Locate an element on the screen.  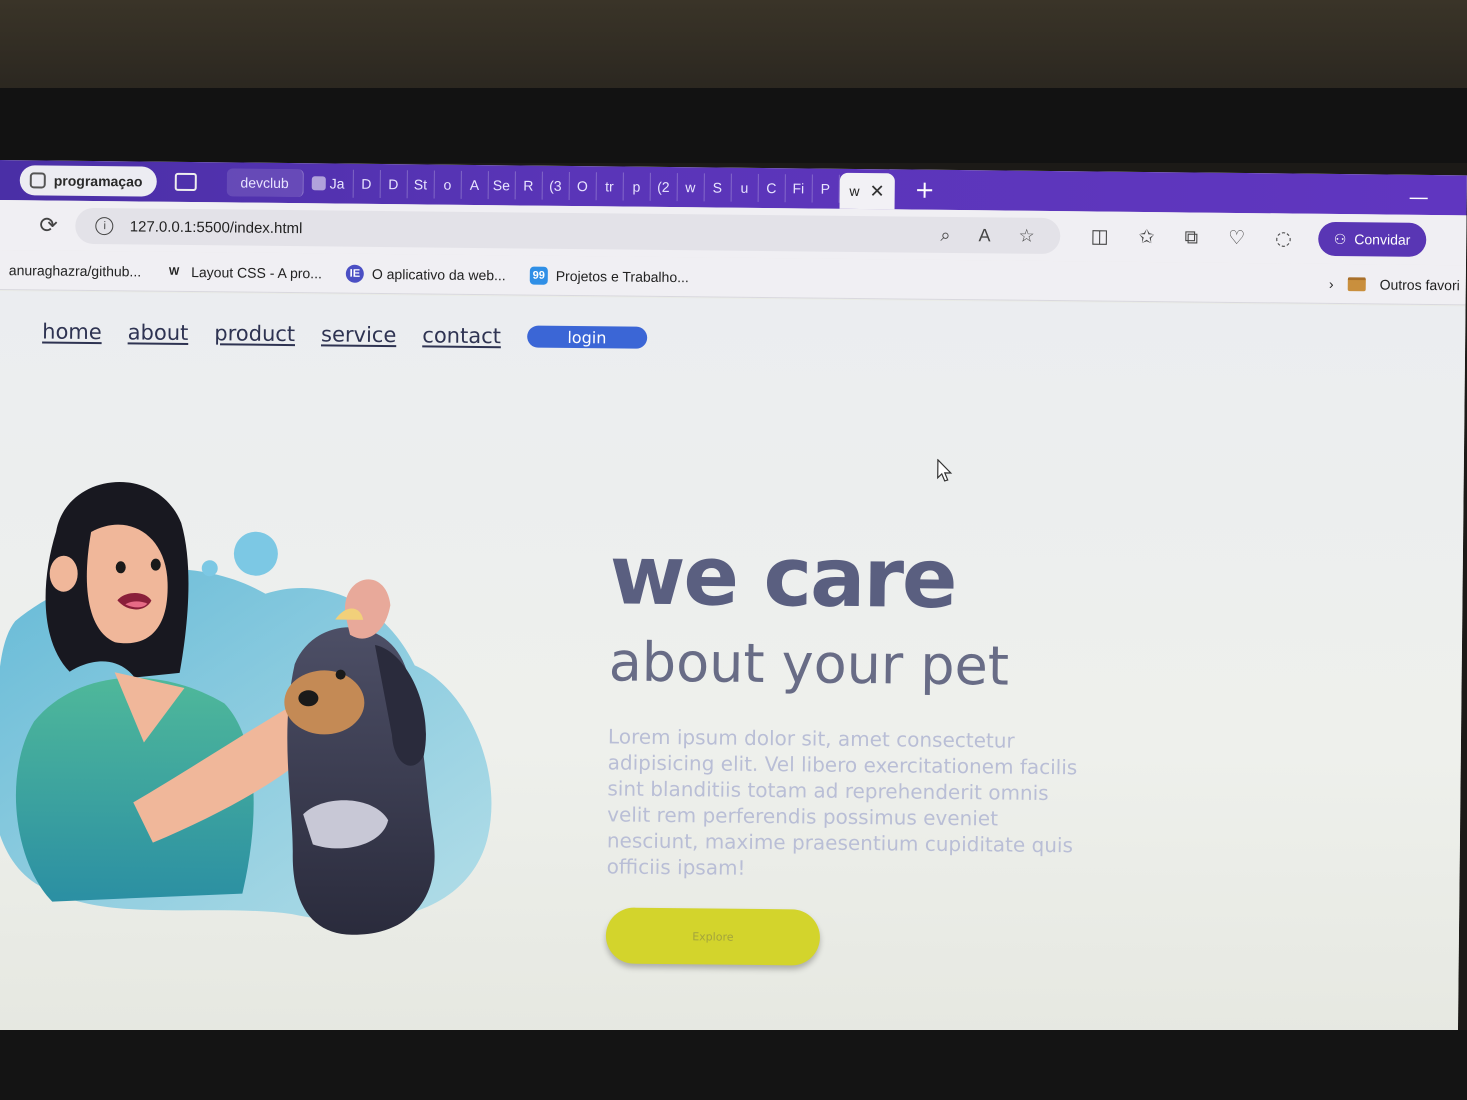
toolbar-icons: ◫ ✩ ⧉ ♡ ◌ is located at coordinates (1191, 237).